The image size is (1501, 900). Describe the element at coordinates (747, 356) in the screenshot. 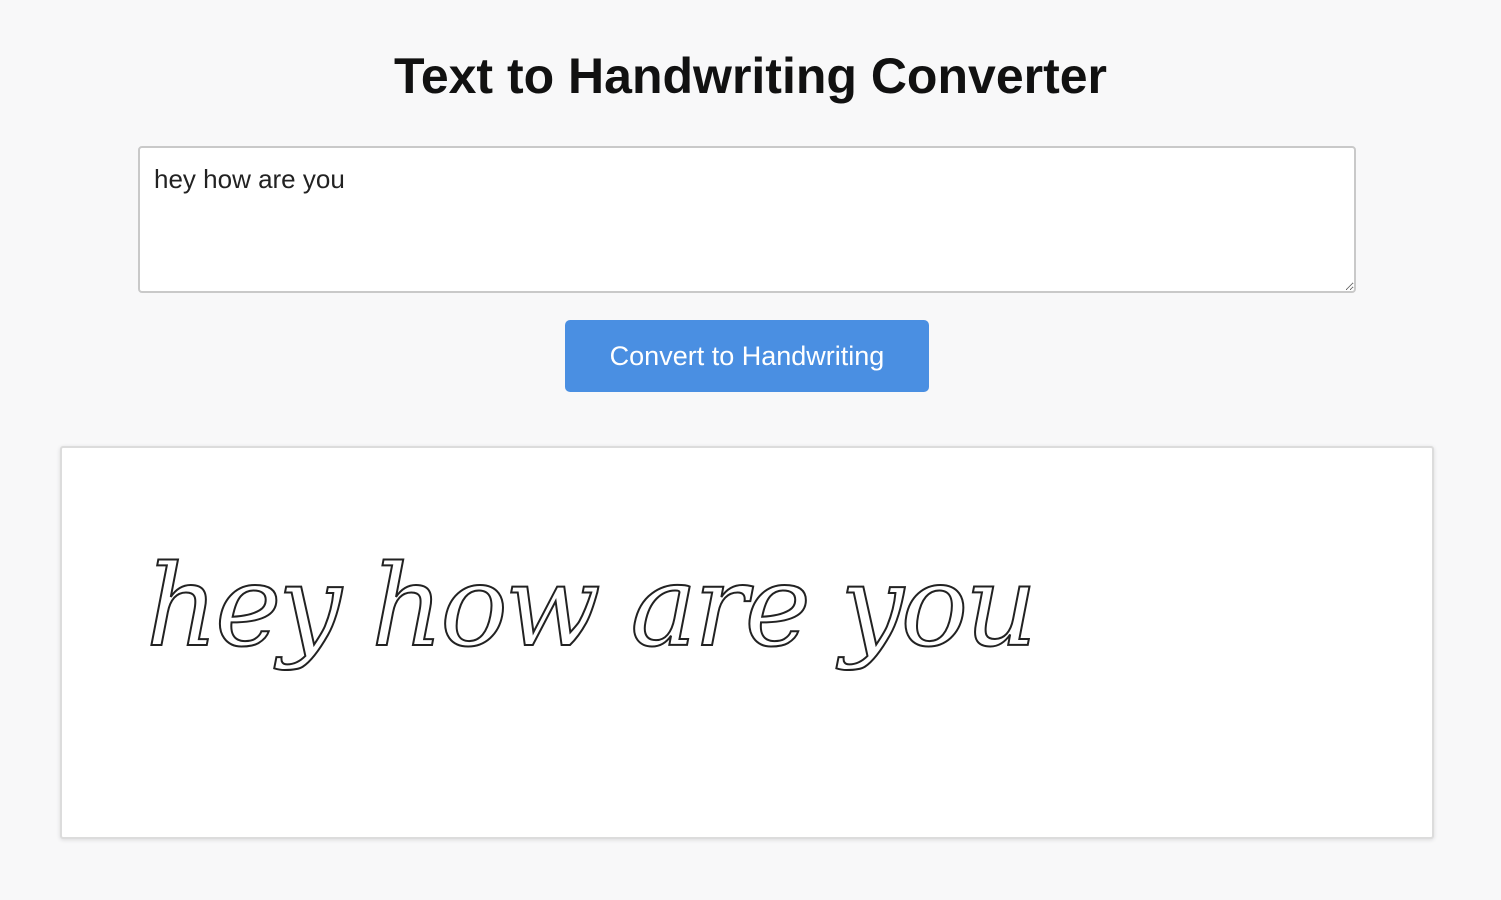

I see `convert-button: Convert to Handwriting` at that location.